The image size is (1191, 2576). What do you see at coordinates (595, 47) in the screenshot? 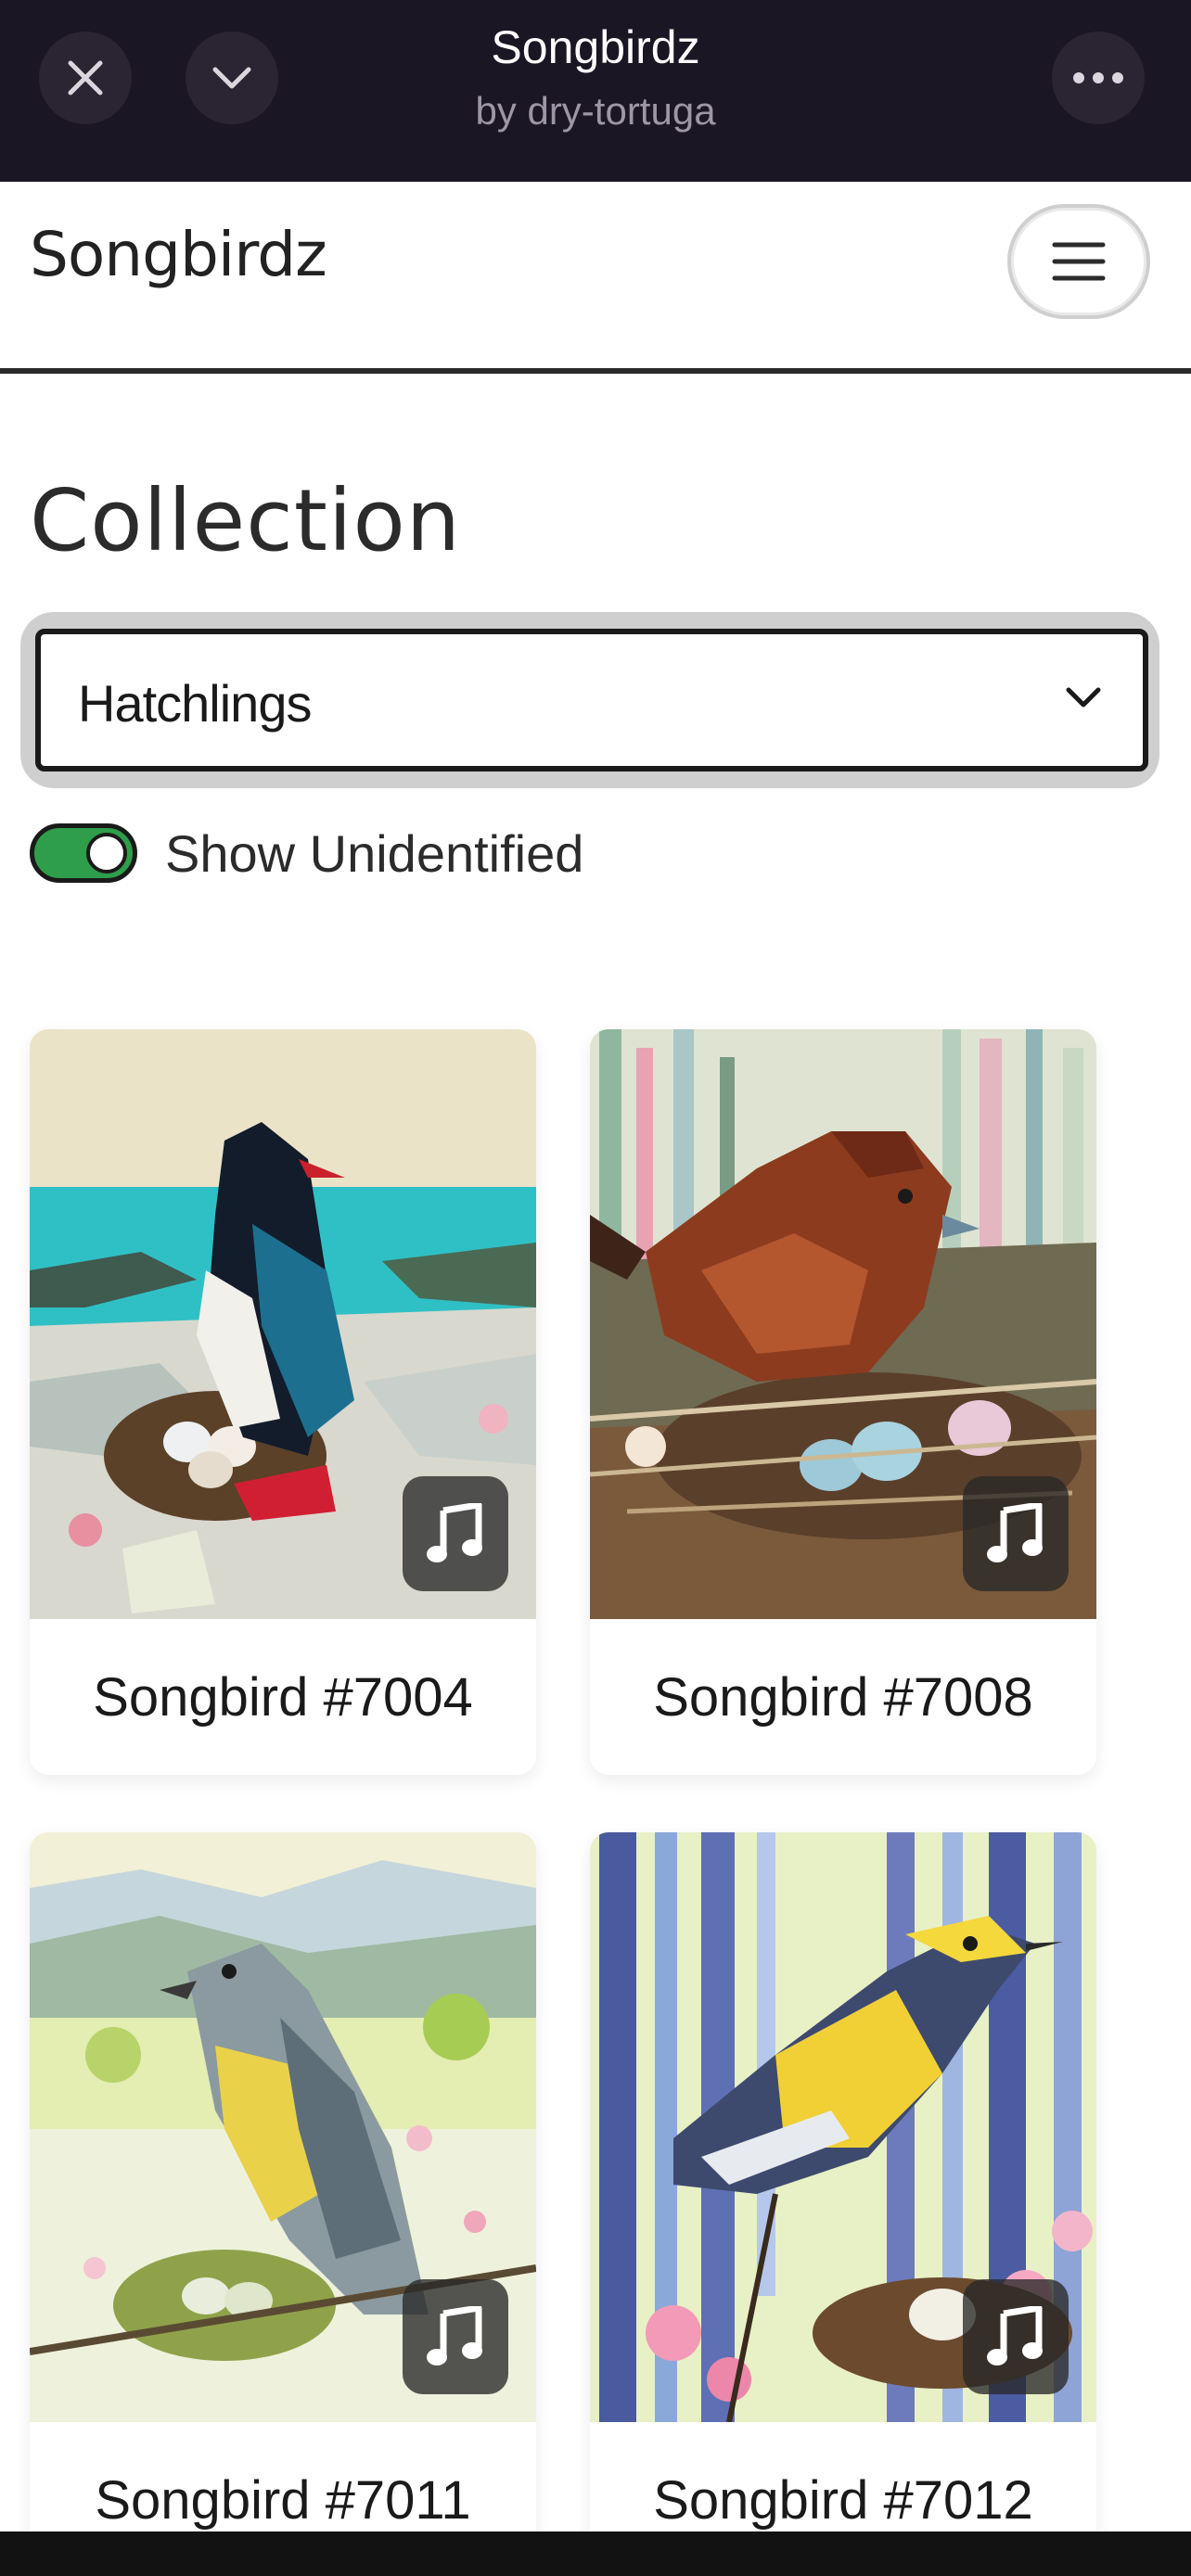
I see `app-title: Songbirdz` at bounding box center [595, 47].